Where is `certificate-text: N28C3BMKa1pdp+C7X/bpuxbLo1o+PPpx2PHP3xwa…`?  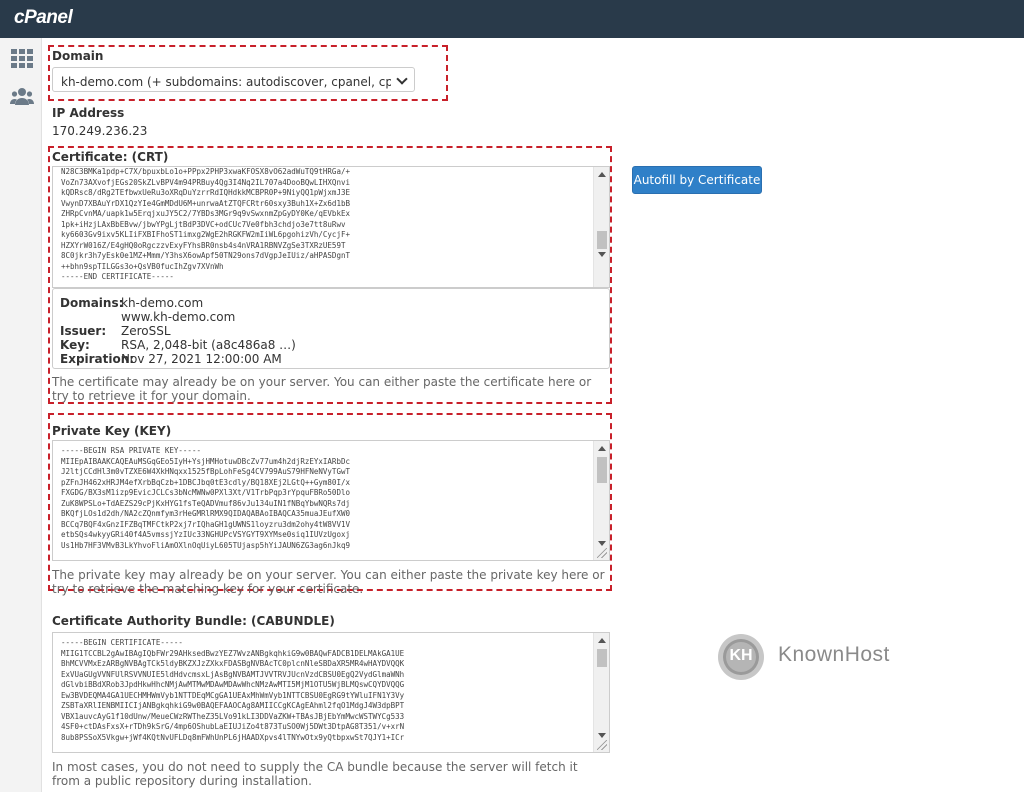
certificate-text: N28C3BMKa1pdp+C7X/bpuxbLo1o+PPpx2PHP3xwa… is located at coordinates (324, 225).